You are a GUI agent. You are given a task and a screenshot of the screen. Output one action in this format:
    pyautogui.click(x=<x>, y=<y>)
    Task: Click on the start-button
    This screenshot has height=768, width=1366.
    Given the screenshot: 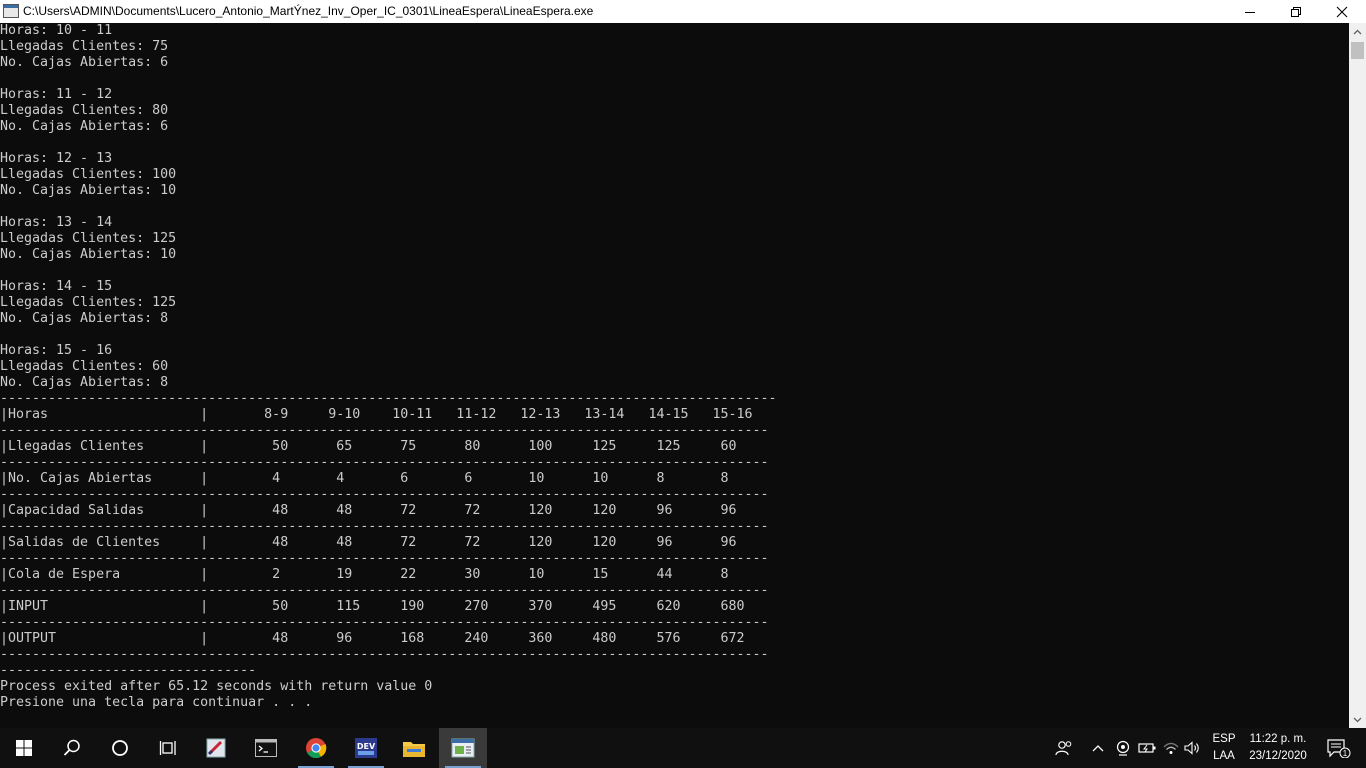 What is the action you would take?
    pyautogui.click(x=24, y=748)
    